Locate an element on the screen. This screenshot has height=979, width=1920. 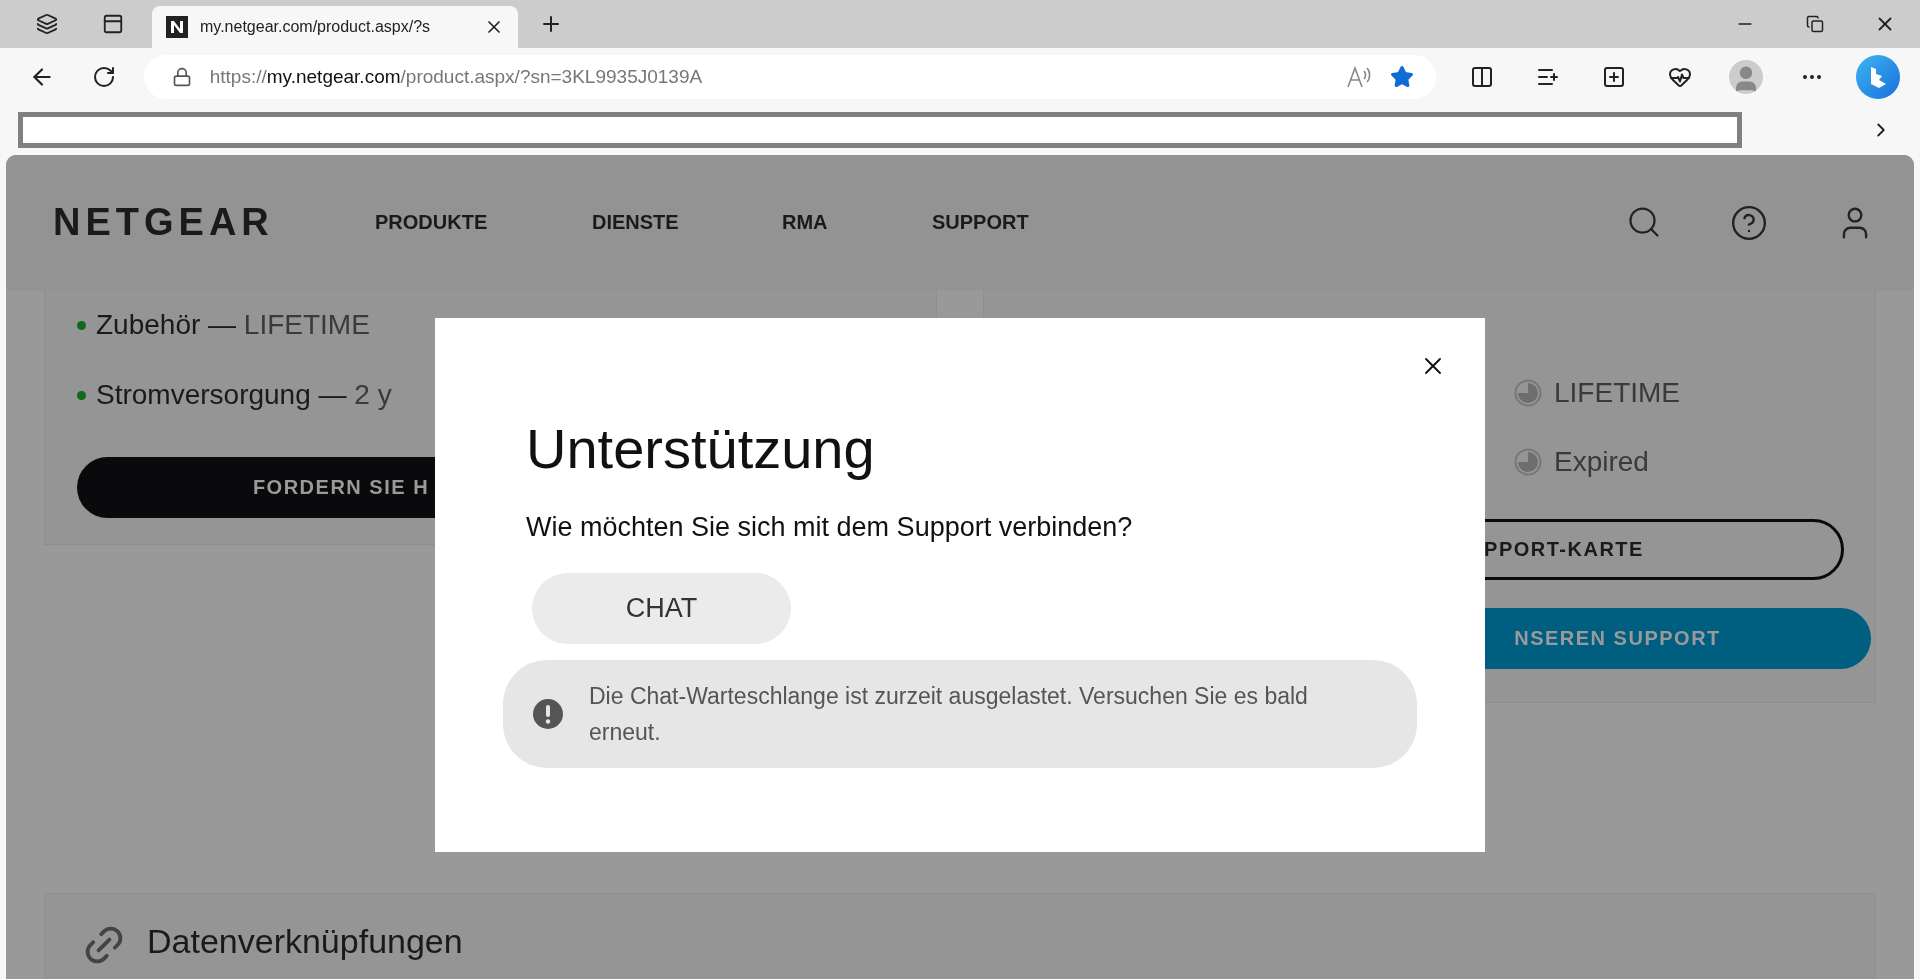
help-icon is located at coordinates (1749, 222).